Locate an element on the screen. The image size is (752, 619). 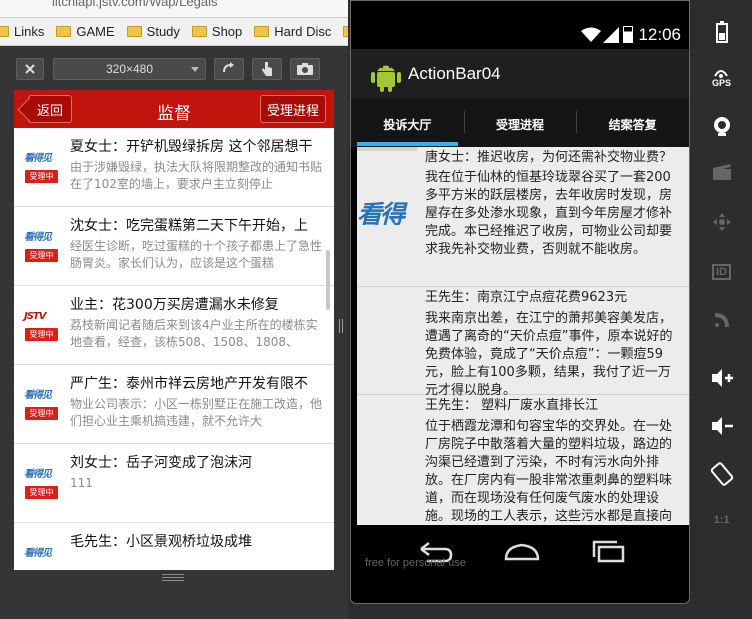
clapperboard-icon is located at coordinates (721, 172).